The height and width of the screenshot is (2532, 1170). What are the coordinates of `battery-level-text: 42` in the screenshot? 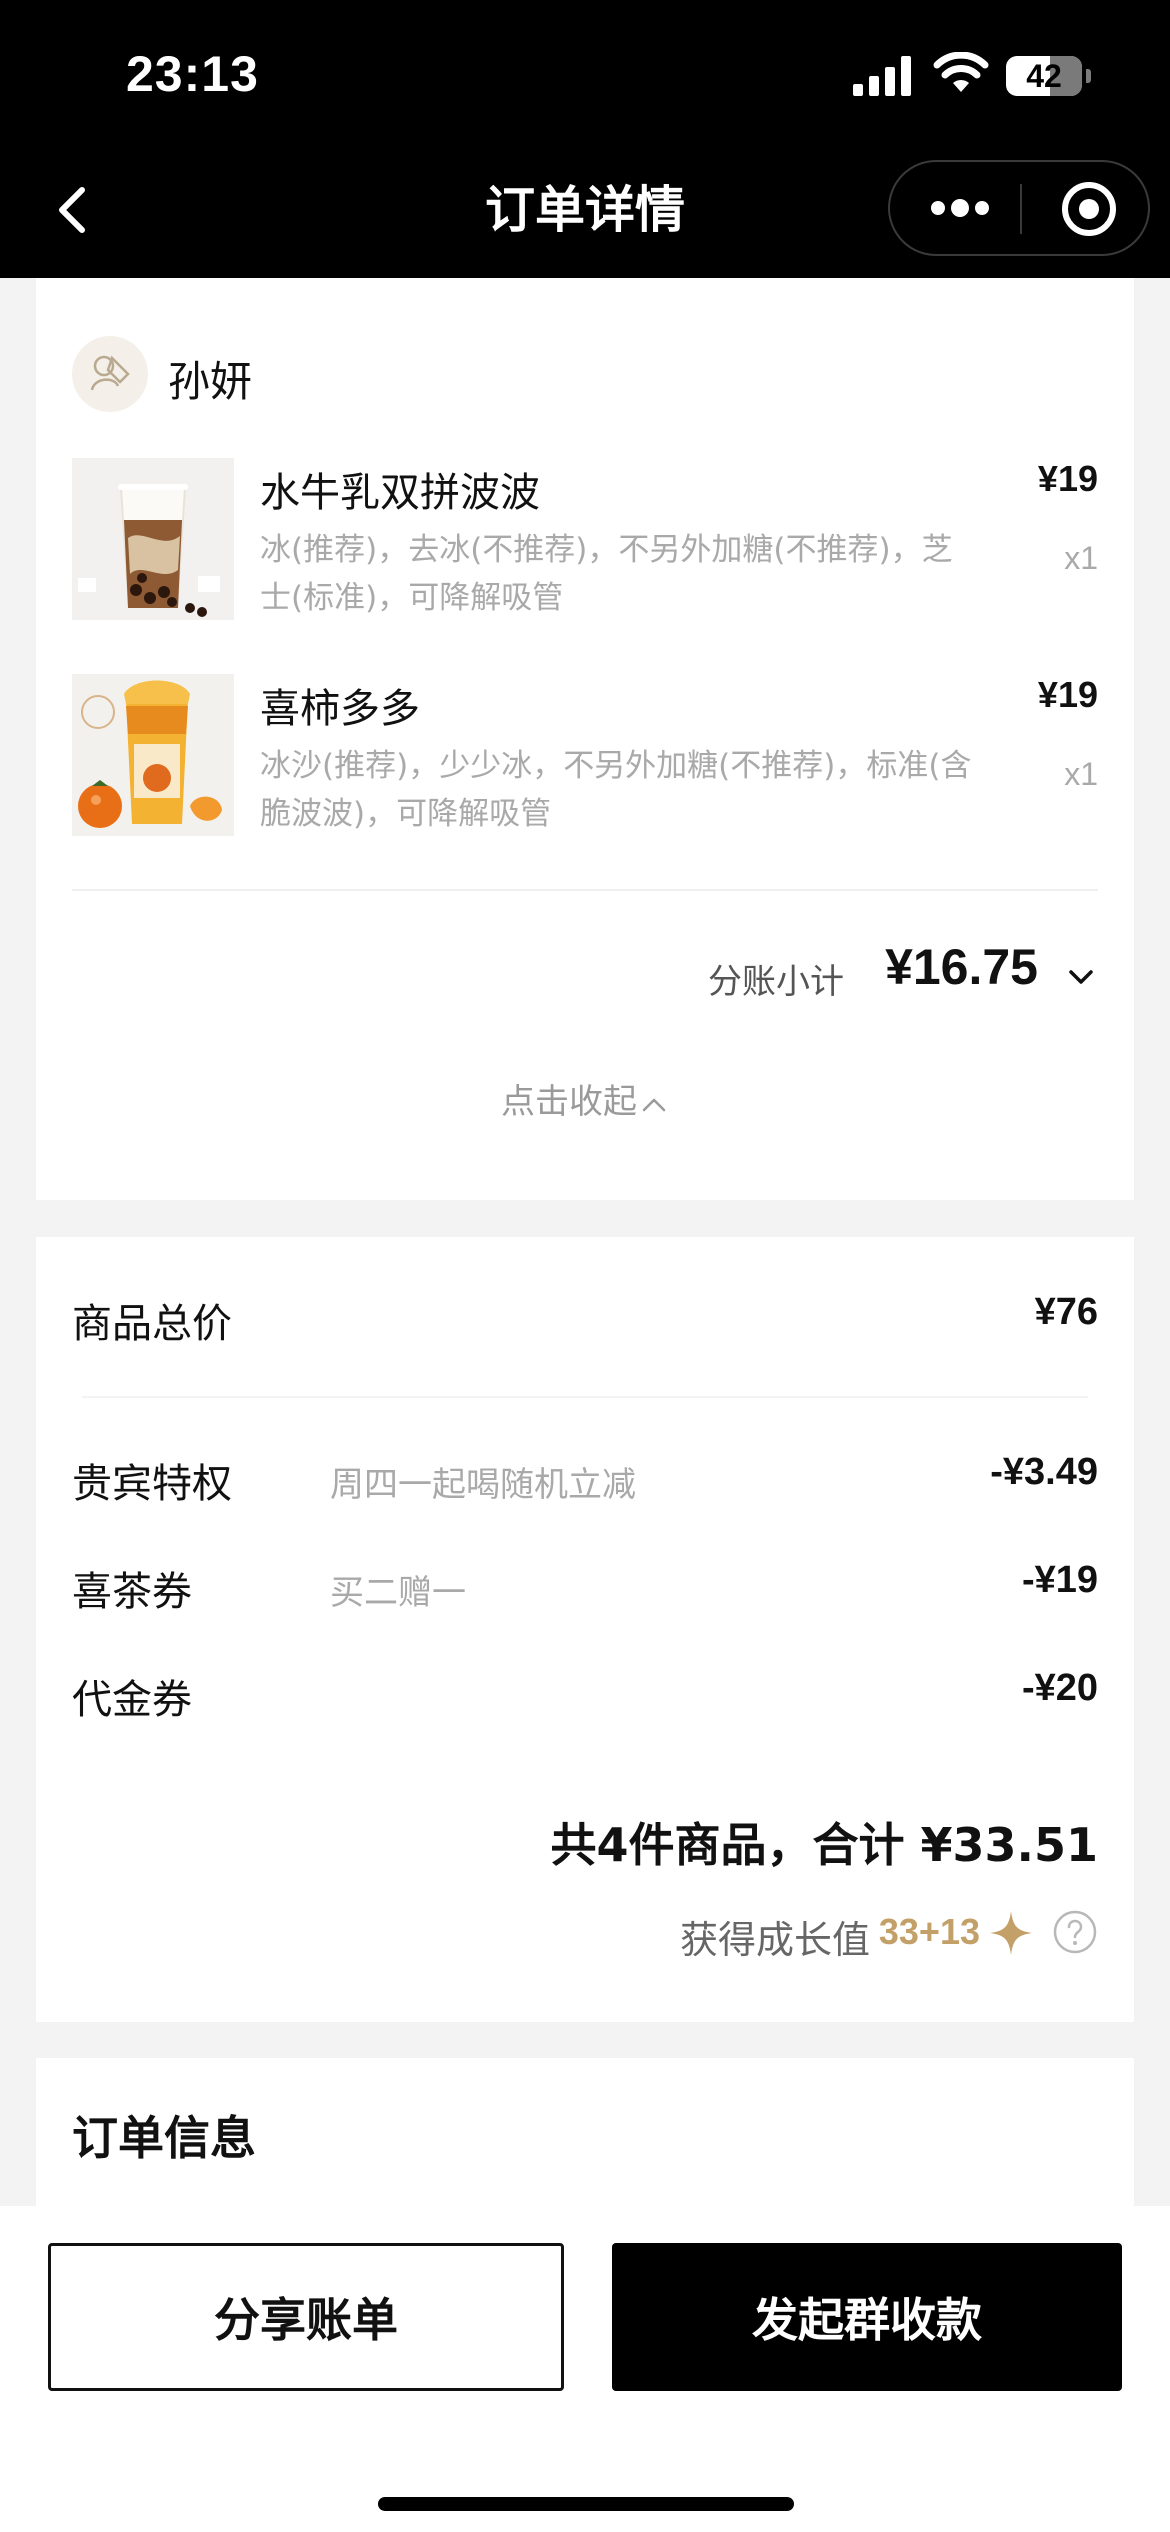 It's located at (1044, 76).